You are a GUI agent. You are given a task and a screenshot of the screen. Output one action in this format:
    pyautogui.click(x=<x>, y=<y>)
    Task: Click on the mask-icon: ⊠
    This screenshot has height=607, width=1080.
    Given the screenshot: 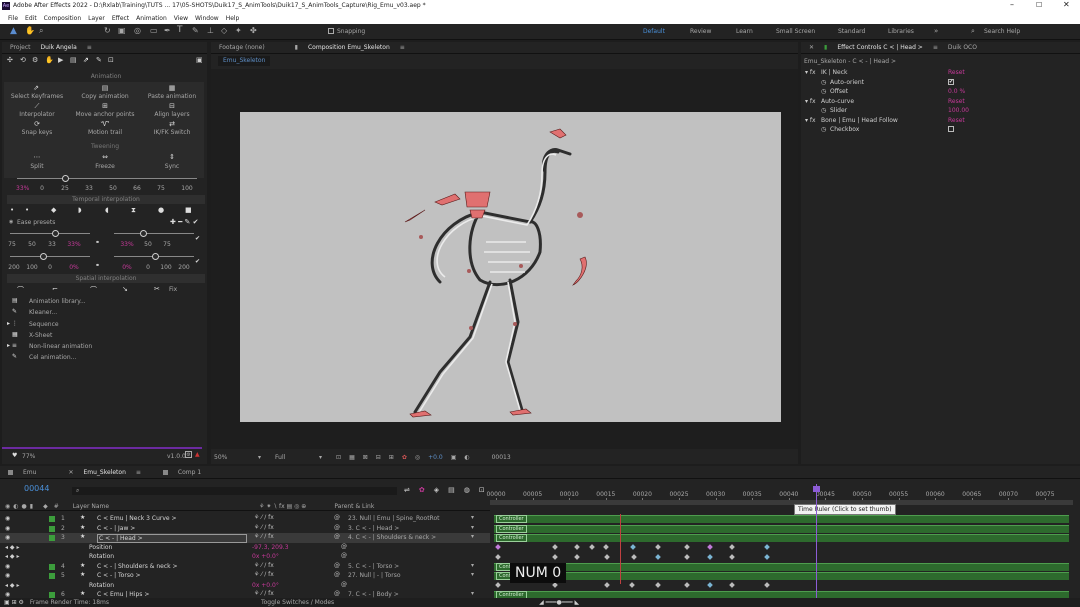 What is the action you would take?
    pyautogui.click(x=365, y=457)
    